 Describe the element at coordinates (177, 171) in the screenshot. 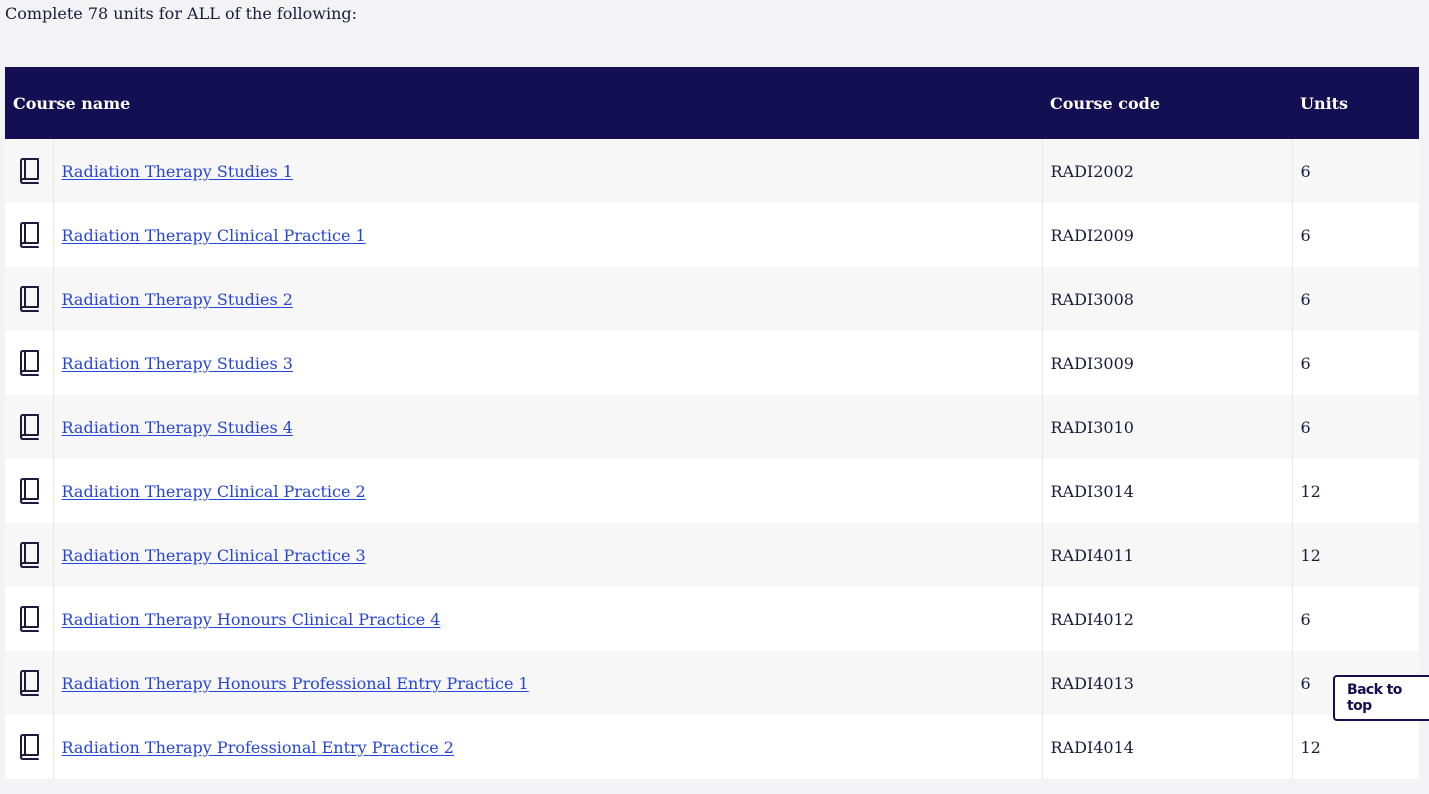

I see `course-link: Radiation Therapy Studies 1` at that location.